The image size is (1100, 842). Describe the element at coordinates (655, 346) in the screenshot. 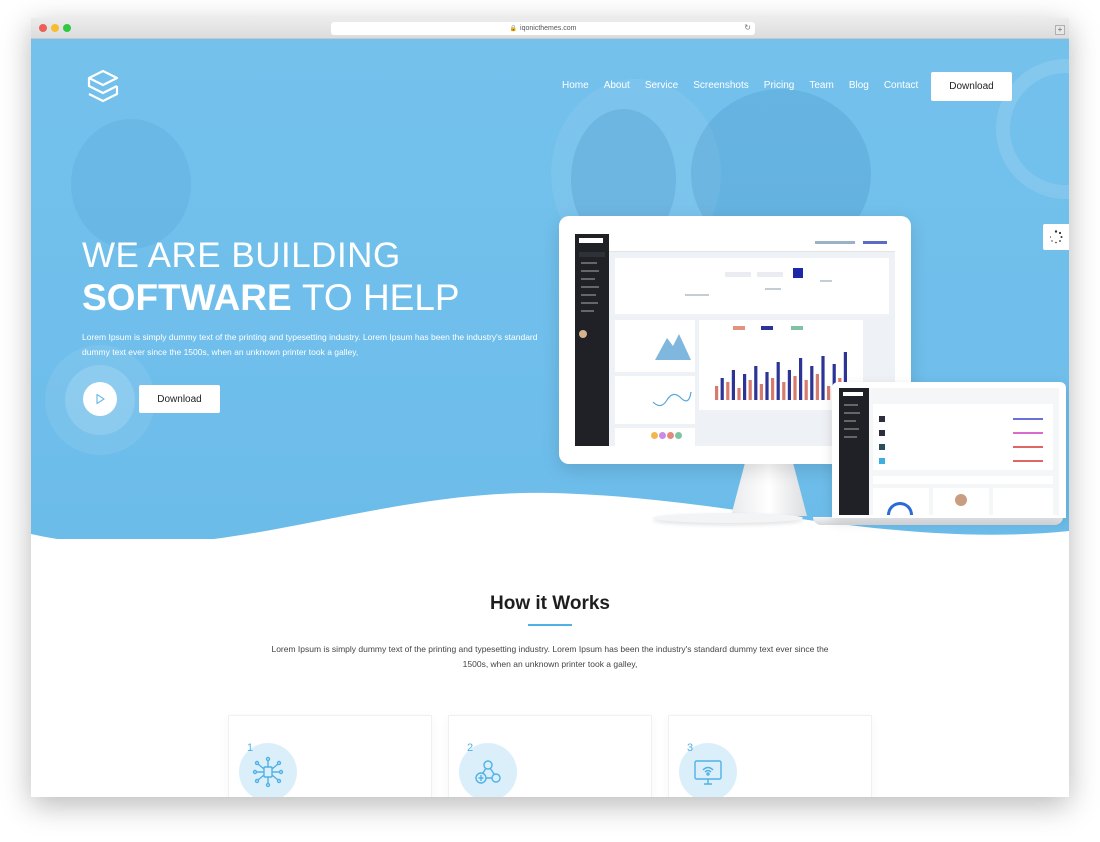

I see `dashboard-mountain-card` at that location.